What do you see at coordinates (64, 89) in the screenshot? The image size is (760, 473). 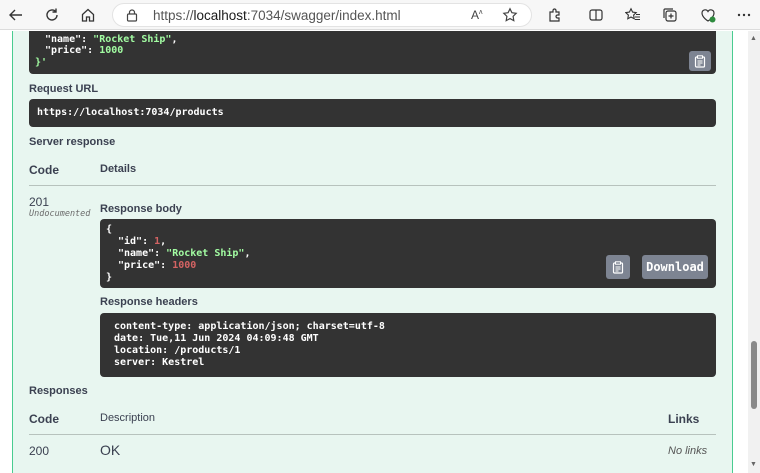 I see `request-url-label: Request URL` at bounding box center [64, 89].